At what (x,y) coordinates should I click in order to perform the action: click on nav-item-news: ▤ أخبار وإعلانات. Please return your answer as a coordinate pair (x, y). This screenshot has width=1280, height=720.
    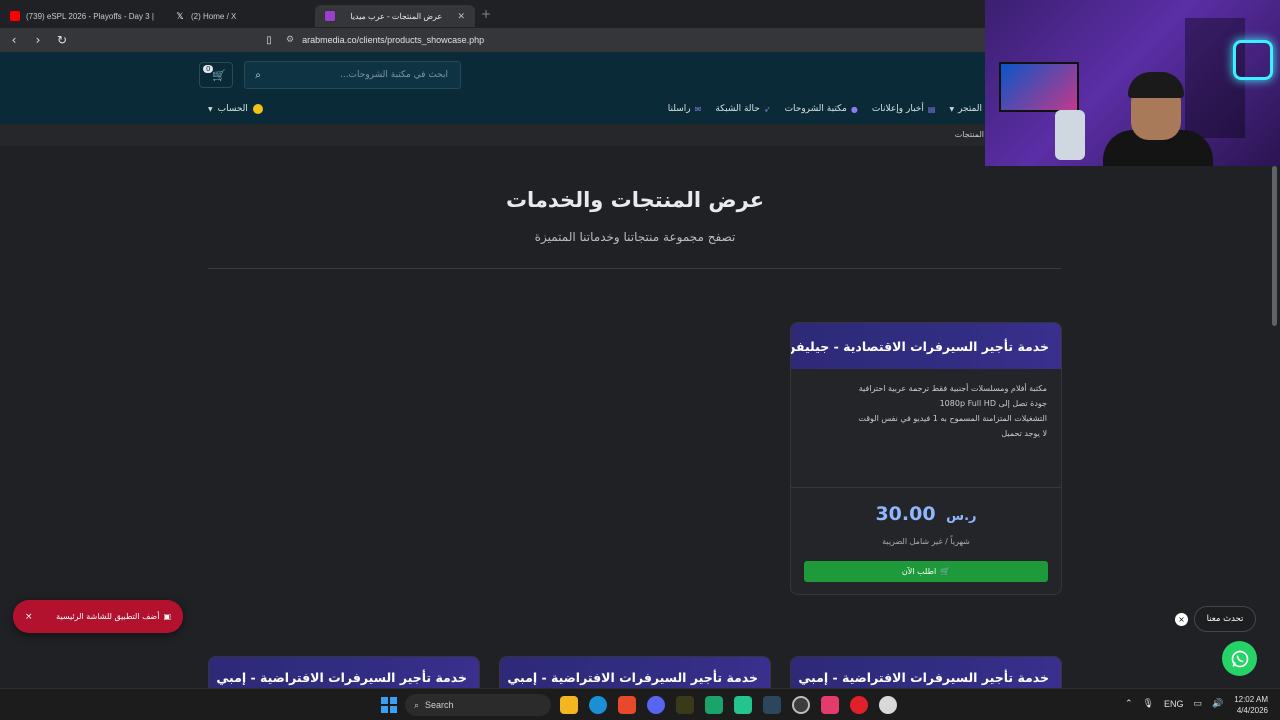
    Looking at the image, I should click on (904, 109).